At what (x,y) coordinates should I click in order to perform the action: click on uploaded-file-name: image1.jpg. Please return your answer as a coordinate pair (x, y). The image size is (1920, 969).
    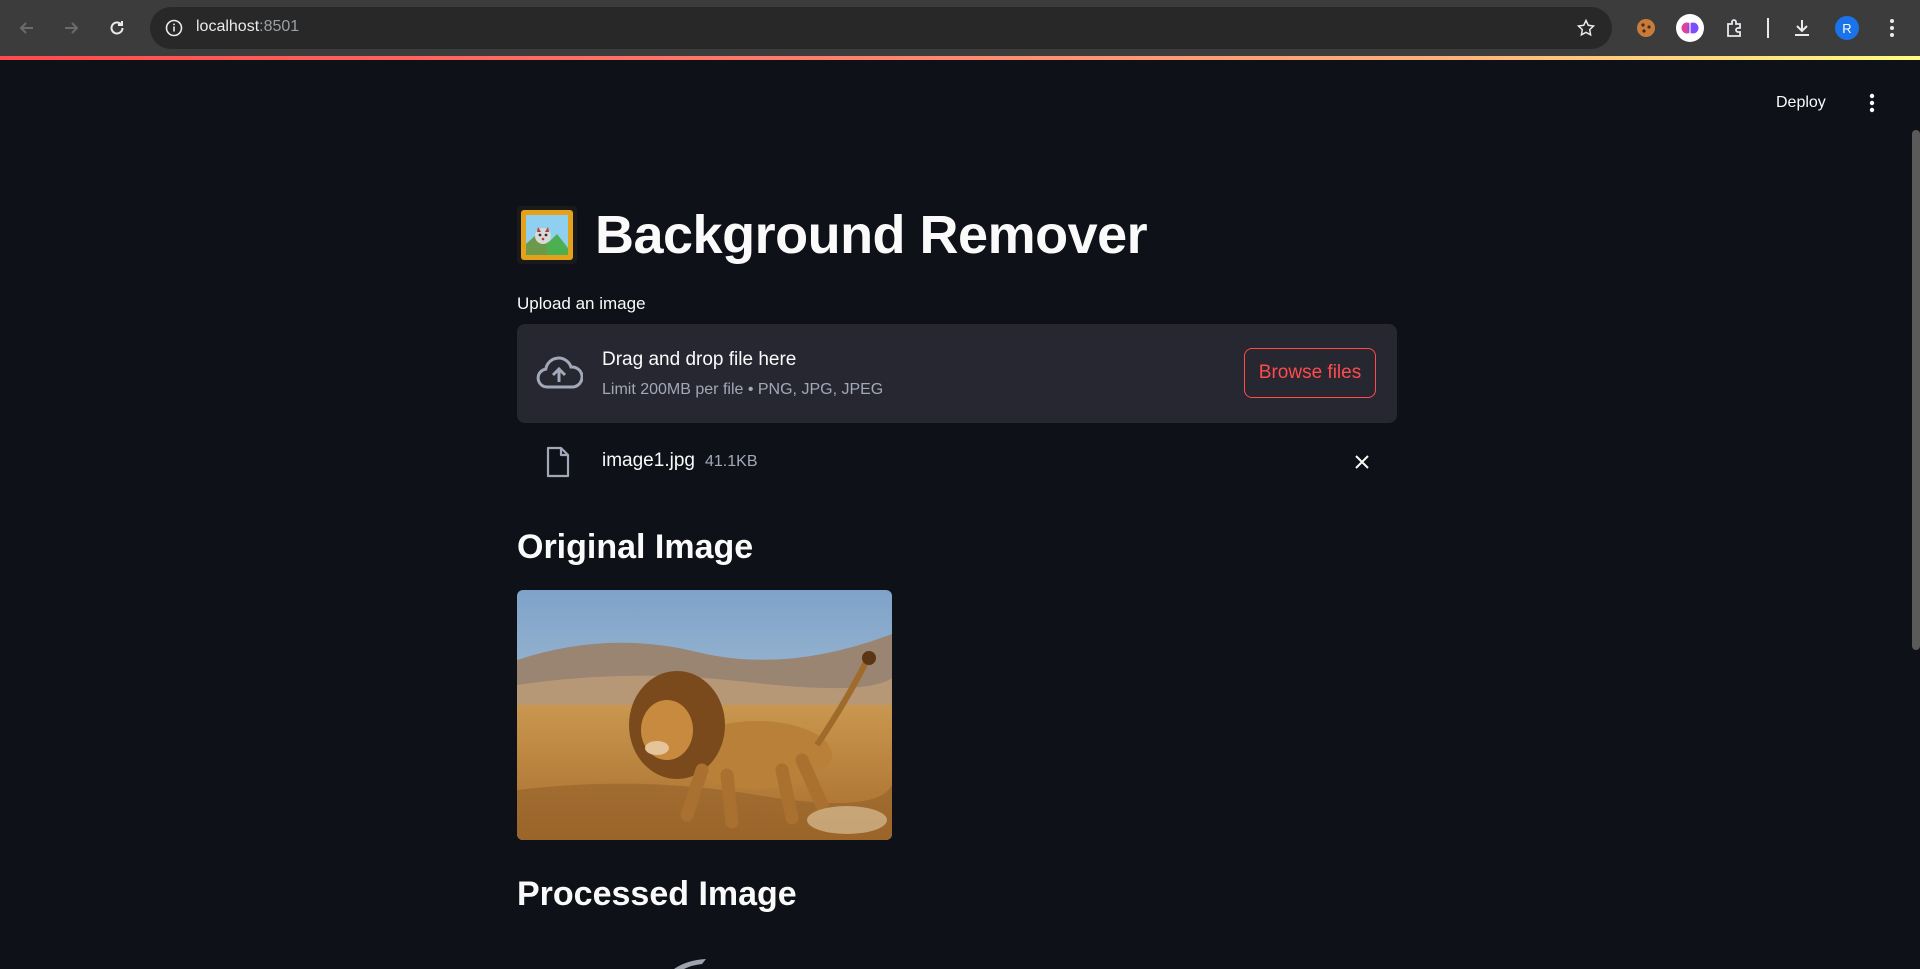
    Looking at the image, I should click on (648, 460).